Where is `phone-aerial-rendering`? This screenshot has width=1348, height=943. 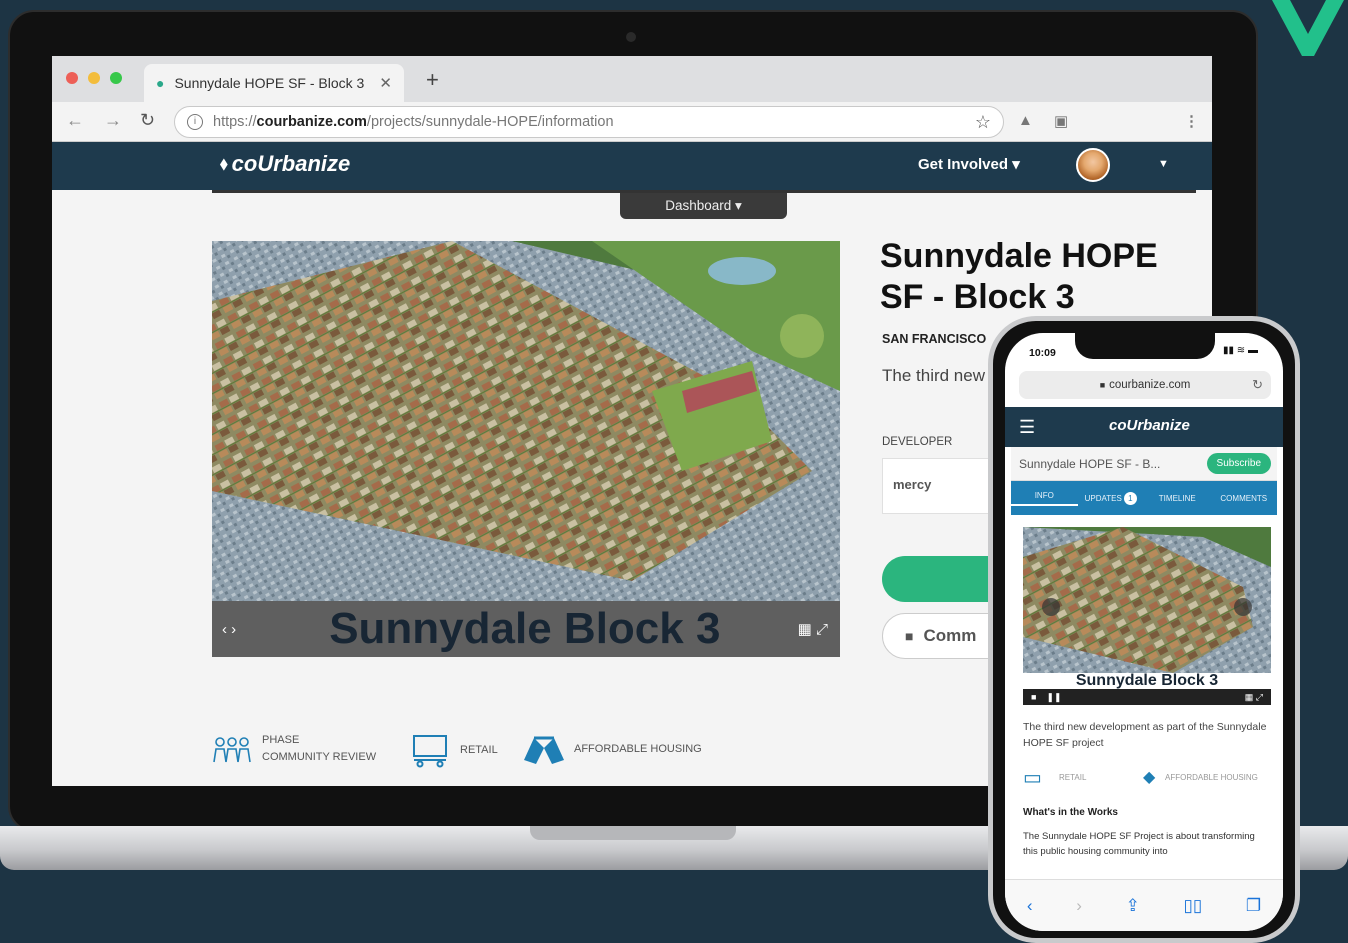 phone-aerial-rendering is located at coordinates (1147, 600).